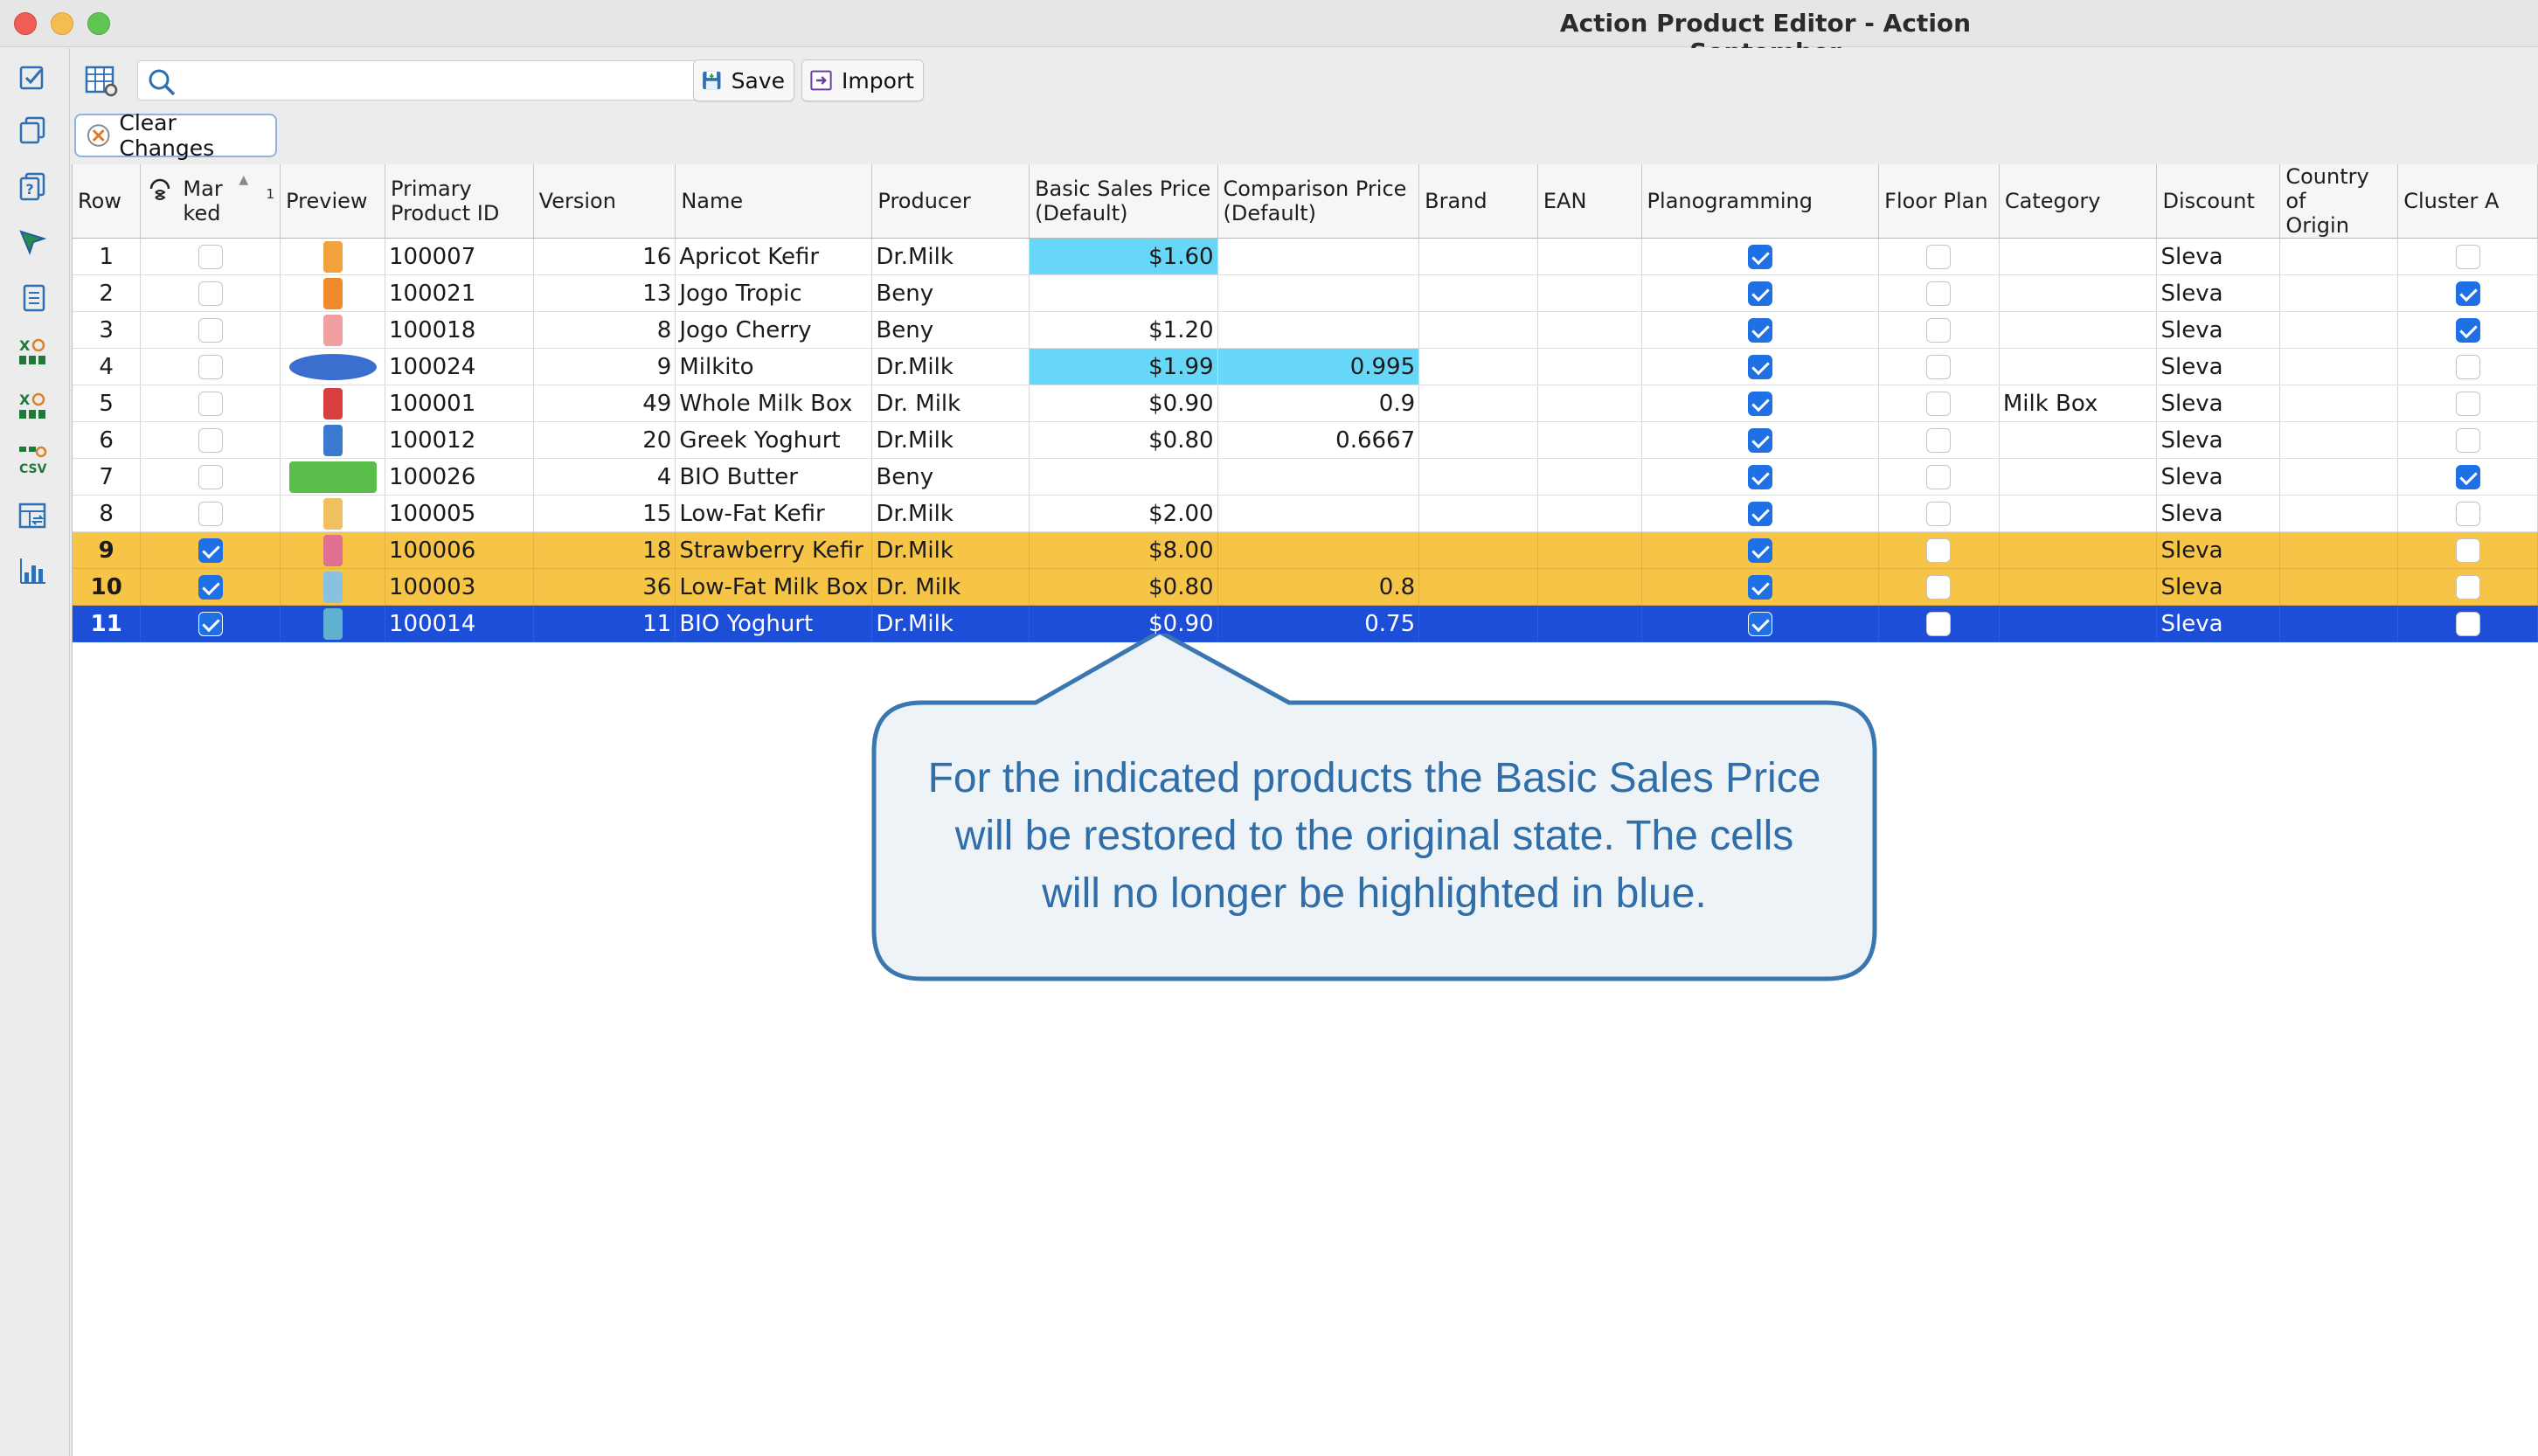  Describe the element at coordinates (950, 201) in the screenshot. I see `header-producer: Producer` at that location.